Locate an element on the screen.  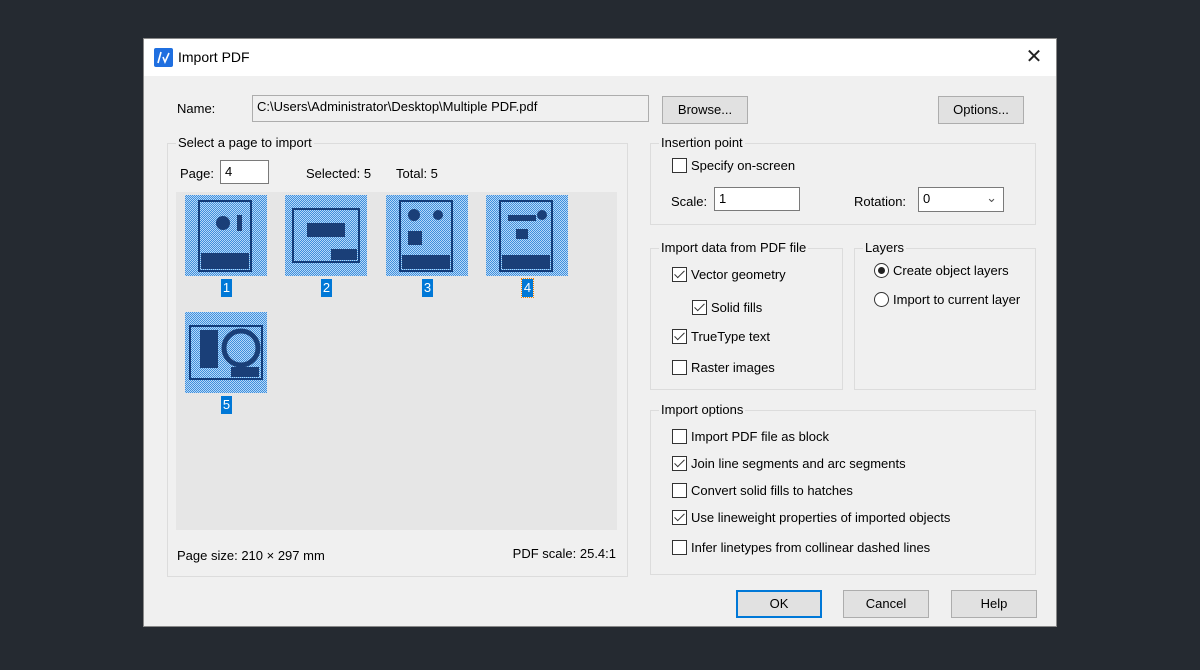
checkbox-label: Import PDF file as block is located at coordinates (760, 436).